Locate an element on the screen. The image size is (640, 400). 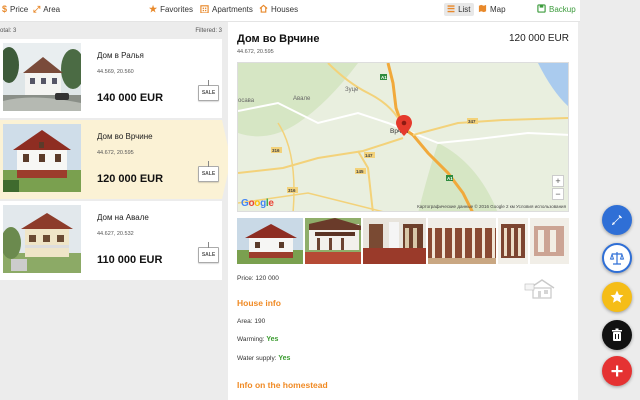
listing-title: Дом в Ралья is located at coordinates (120, 55).